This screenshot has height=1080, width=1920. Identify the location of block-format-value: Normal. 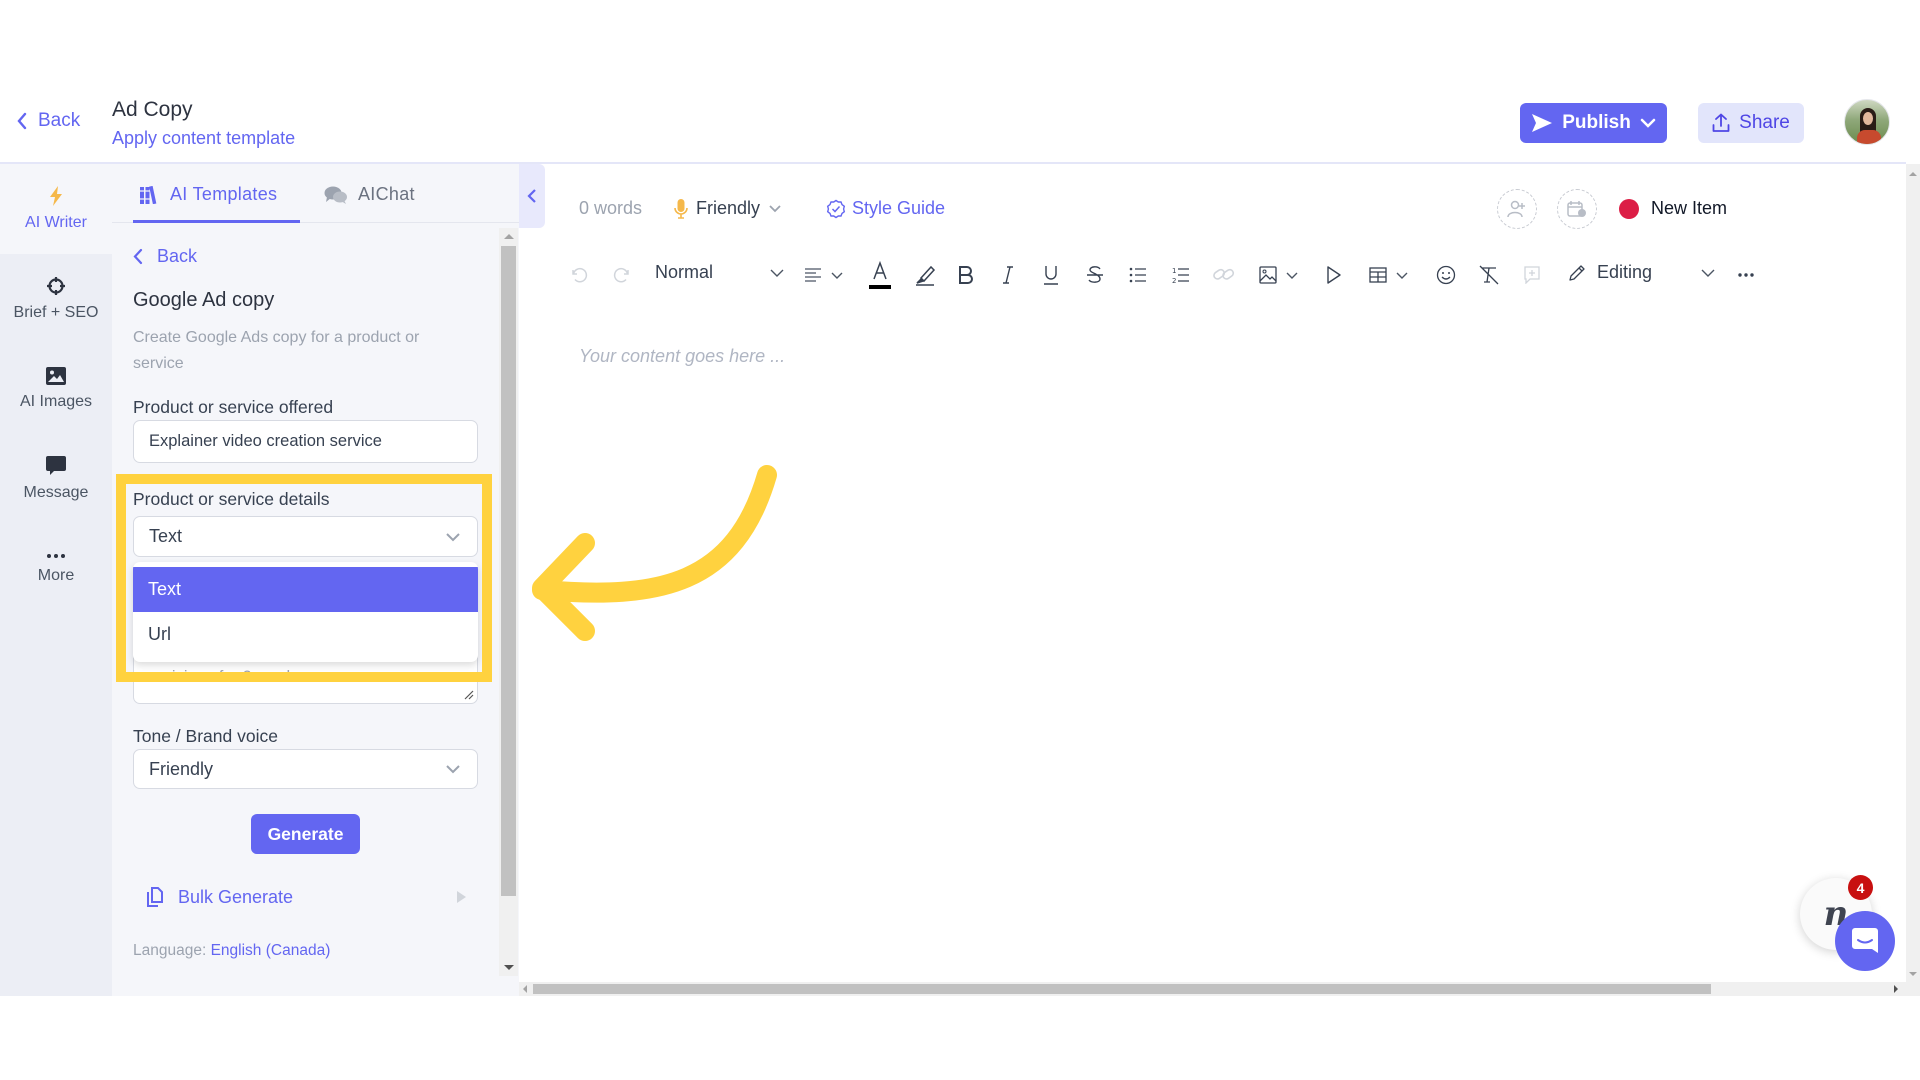
(684, 272).